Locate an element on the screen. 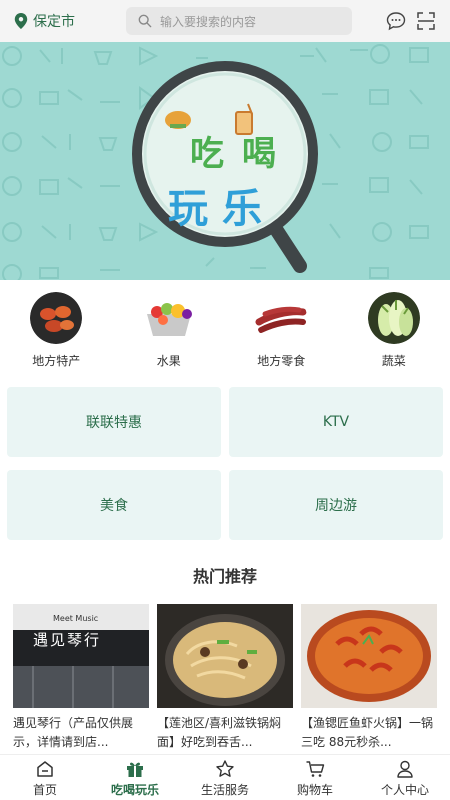 The height and width of the screenshot is (800, 450). tab-home: 首页 is located at coordinates (45, 777).